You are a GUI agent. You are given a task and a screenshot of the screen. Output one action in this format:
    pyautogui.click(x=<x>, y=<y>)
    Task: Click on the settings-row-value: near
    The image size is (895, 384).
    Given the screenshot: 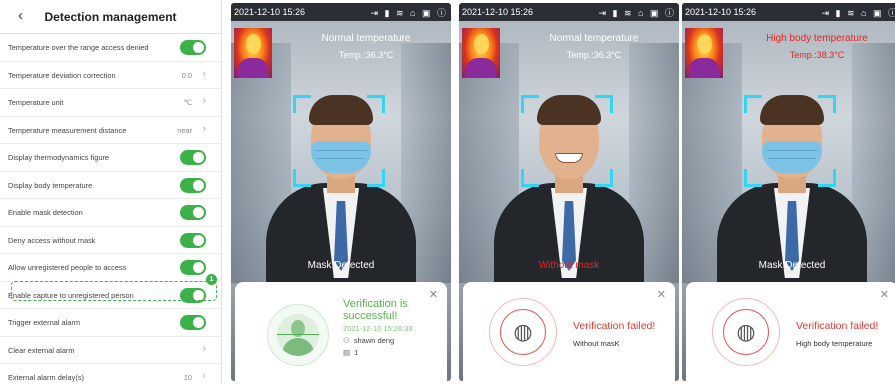 What is the action you would take?
    pyautogui.click(x=184, y=130)
    